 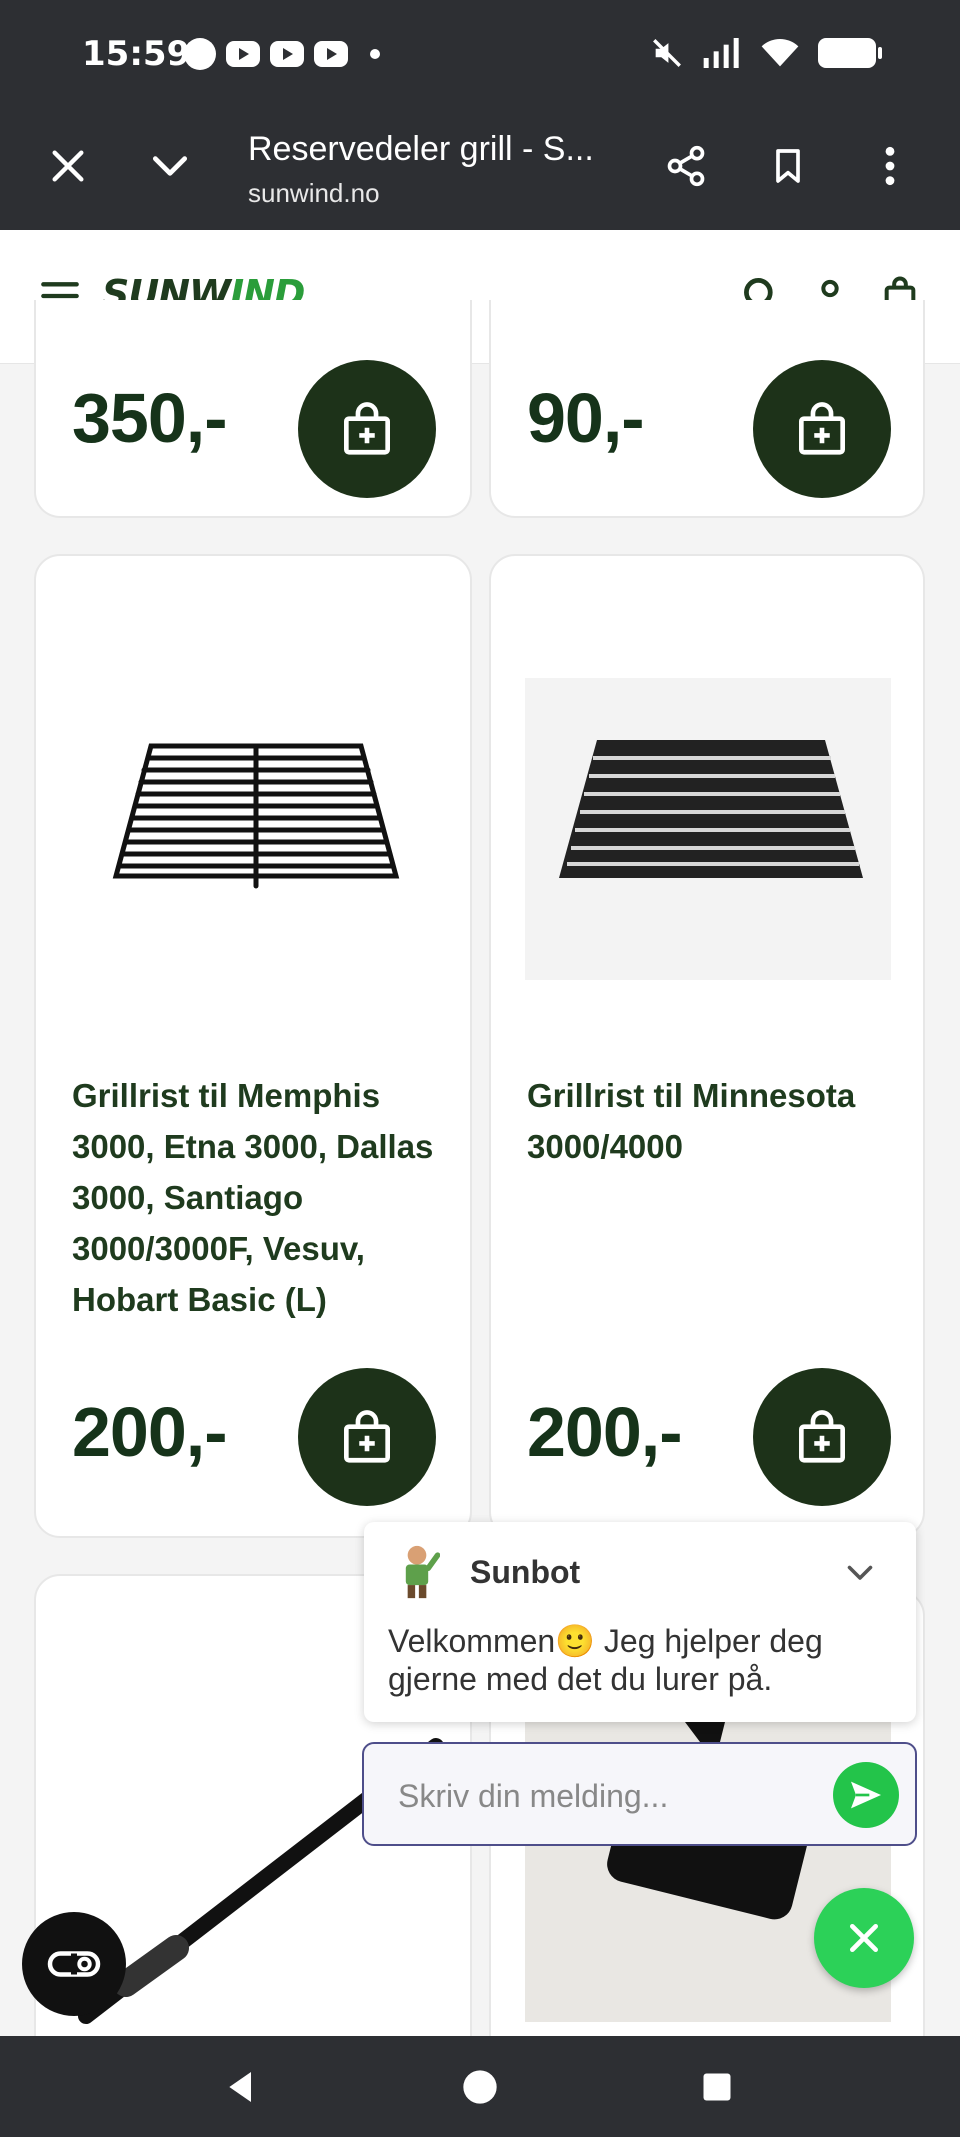 I want to click on system-icons, so click(x=766, y=53).